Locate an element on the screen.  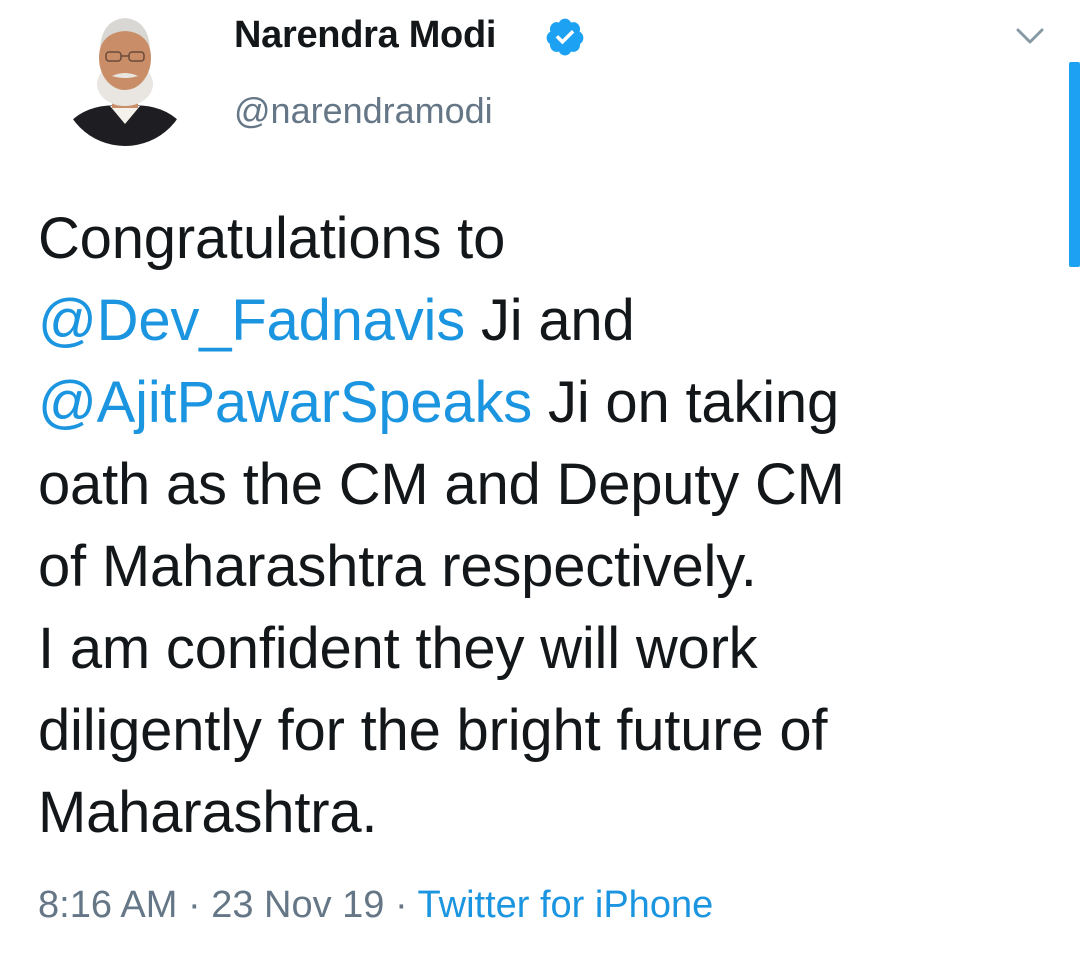
tweet-text-line: I am confident they will work is located at coordinates (398, 648).